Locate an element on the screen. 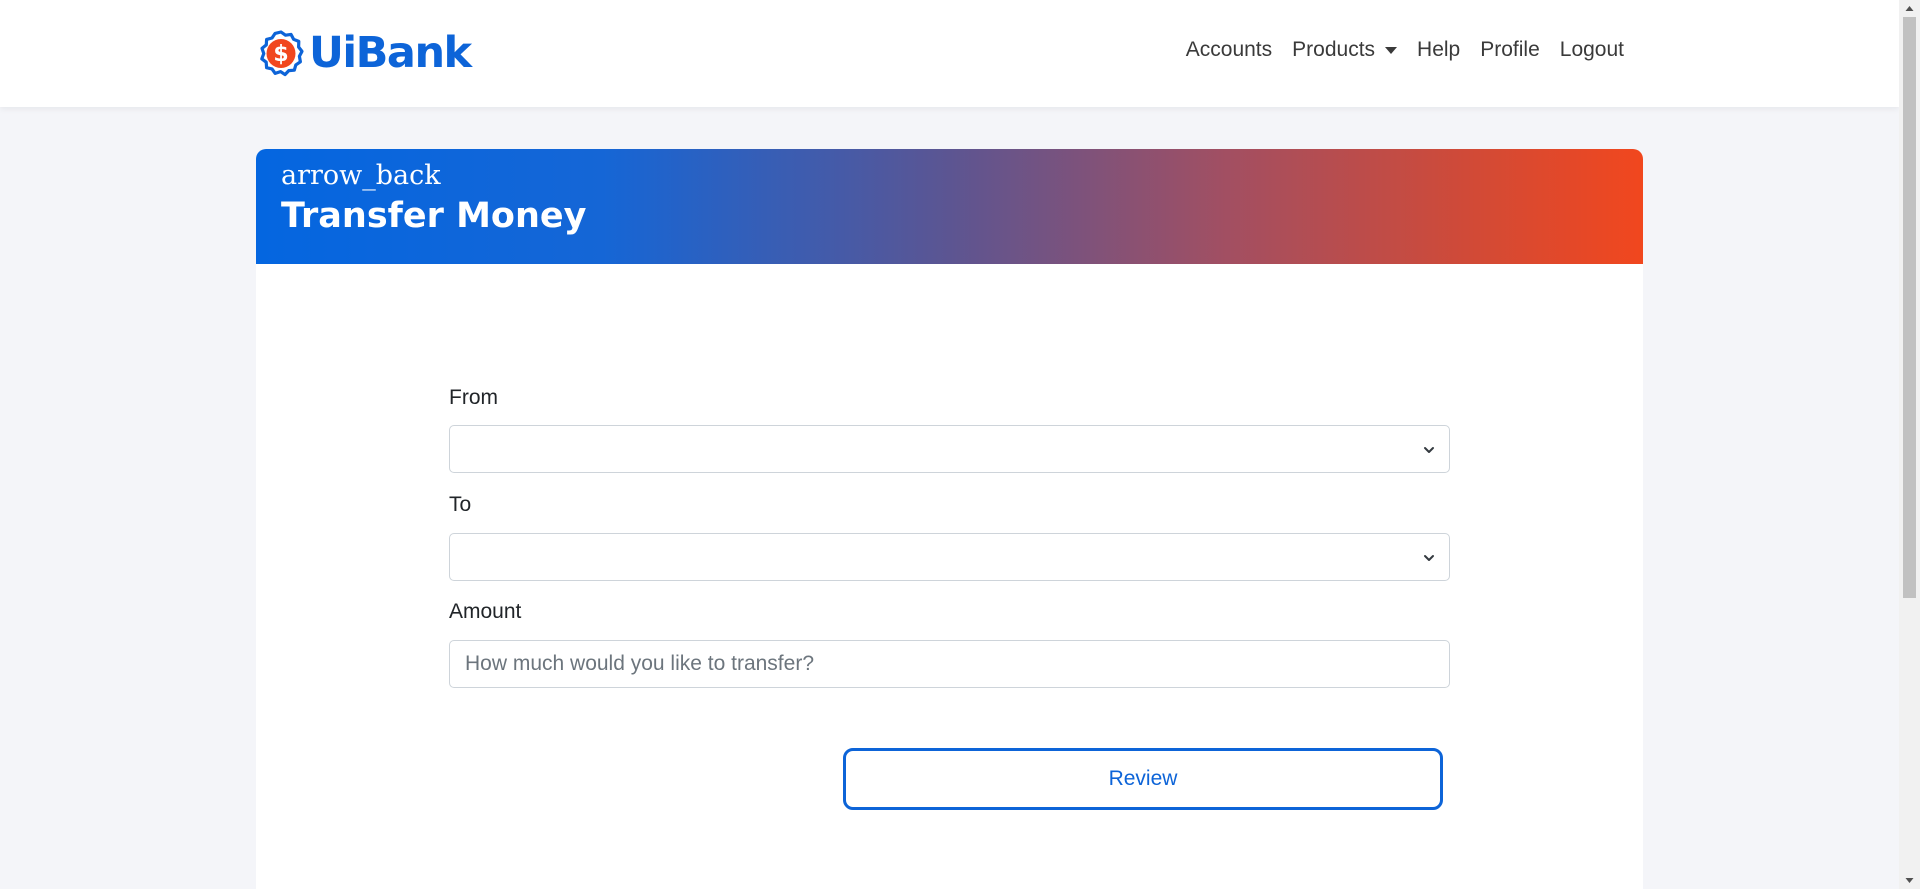  nav-products-dropdown: Products is located at coordinates (1344, 50).